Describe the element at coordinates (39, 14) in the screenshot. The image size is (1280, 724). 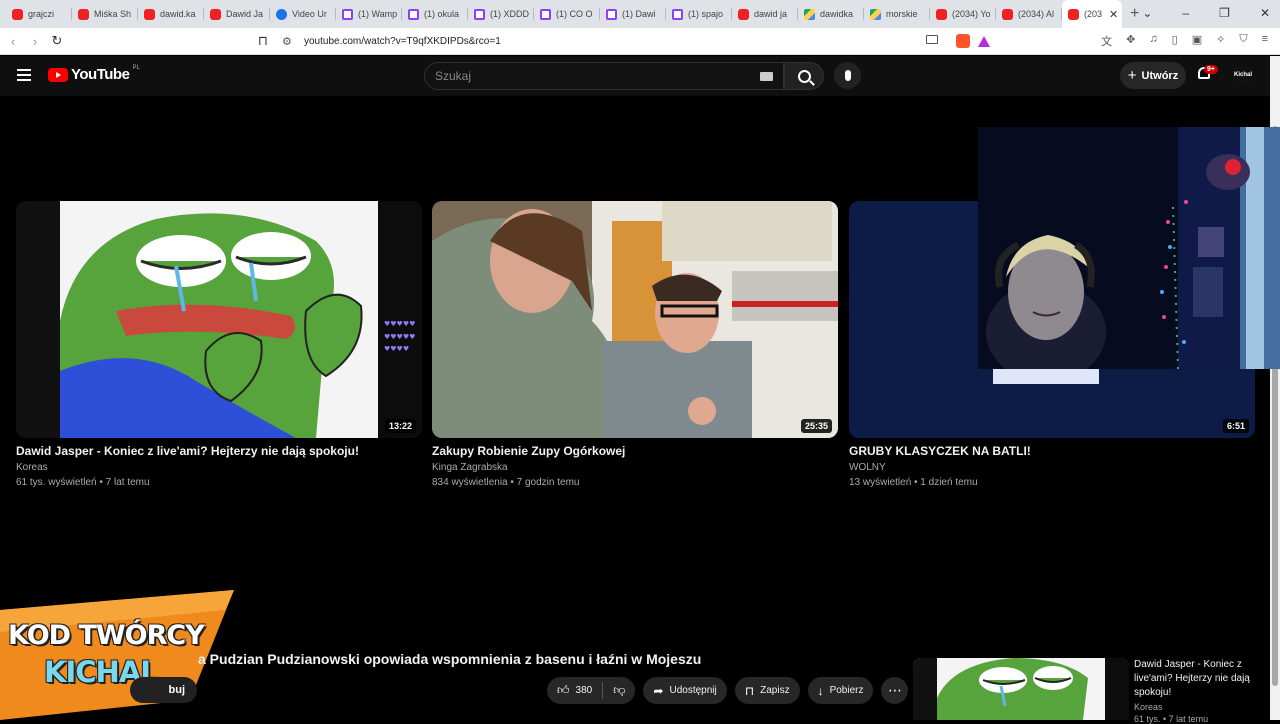
I see `browser-tab: grajczi` at that location.